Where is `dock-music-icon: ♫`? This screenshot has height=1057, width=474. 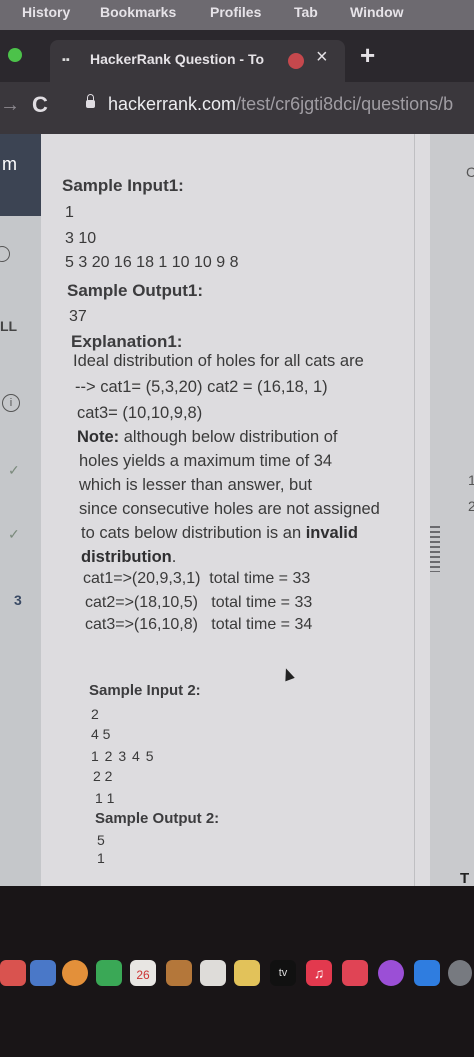
dock-music-icon: ♫ is located at coordinates (319, 973).